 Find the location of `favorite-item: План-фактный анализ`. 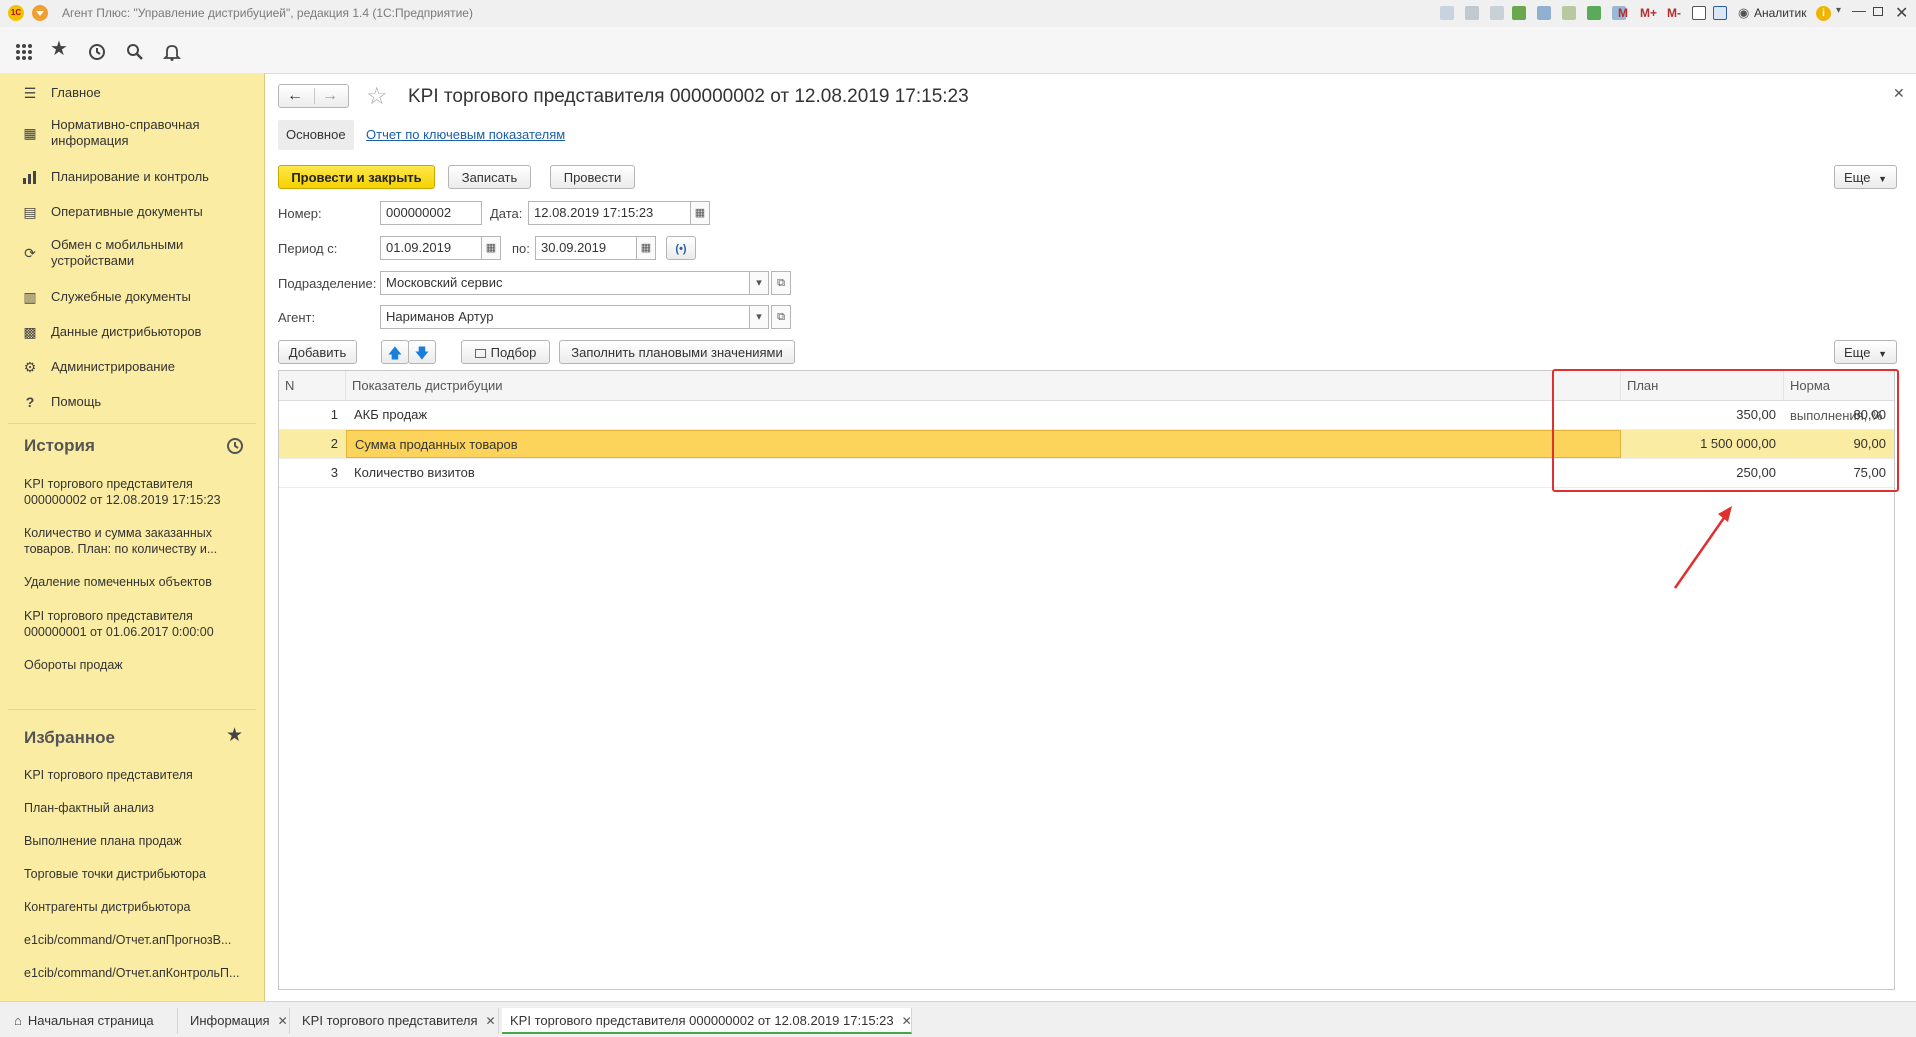

favorite-item: План-фактный анализ is located at coordinates (136, 808).